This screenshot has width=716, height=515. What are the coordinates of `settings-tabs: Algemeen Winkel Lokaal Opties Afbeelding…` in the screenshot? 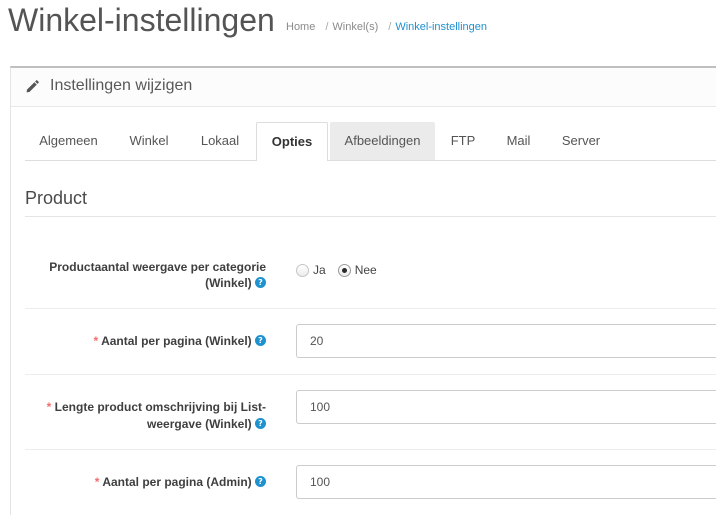 It's located at (370, 141).